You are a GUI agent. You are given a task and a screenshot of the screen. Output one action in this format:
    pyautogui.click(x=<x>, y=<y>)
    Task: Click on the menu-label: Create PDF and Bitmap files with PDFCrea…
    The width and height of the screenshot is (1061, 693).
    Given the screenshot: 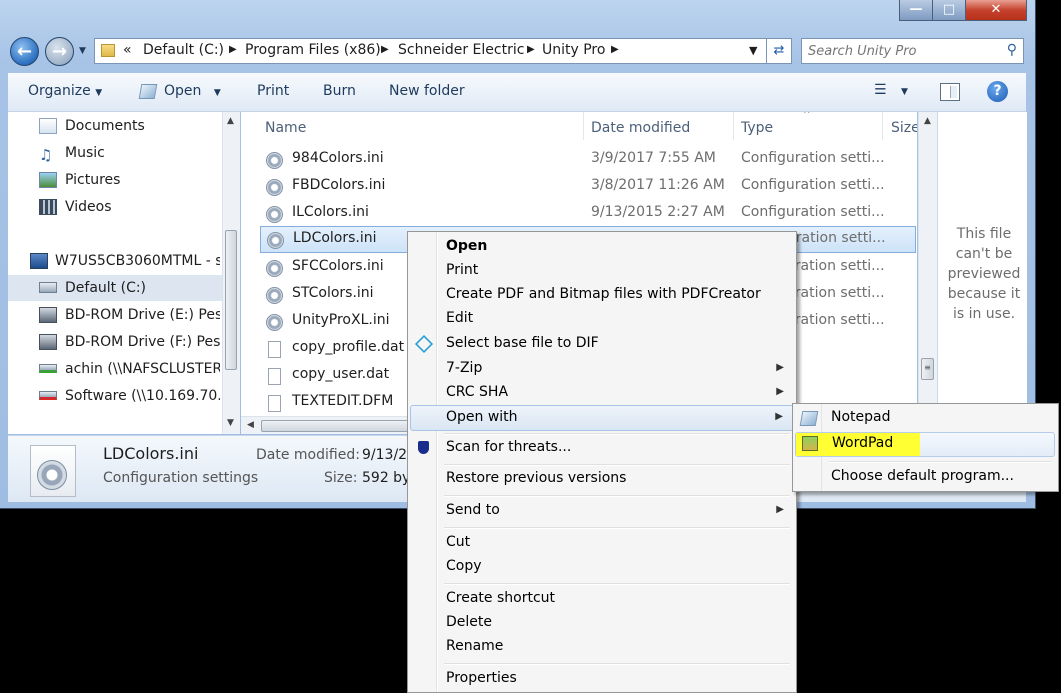 What is the action you would take?
    pyautogui.click(x=603, y=294)
    